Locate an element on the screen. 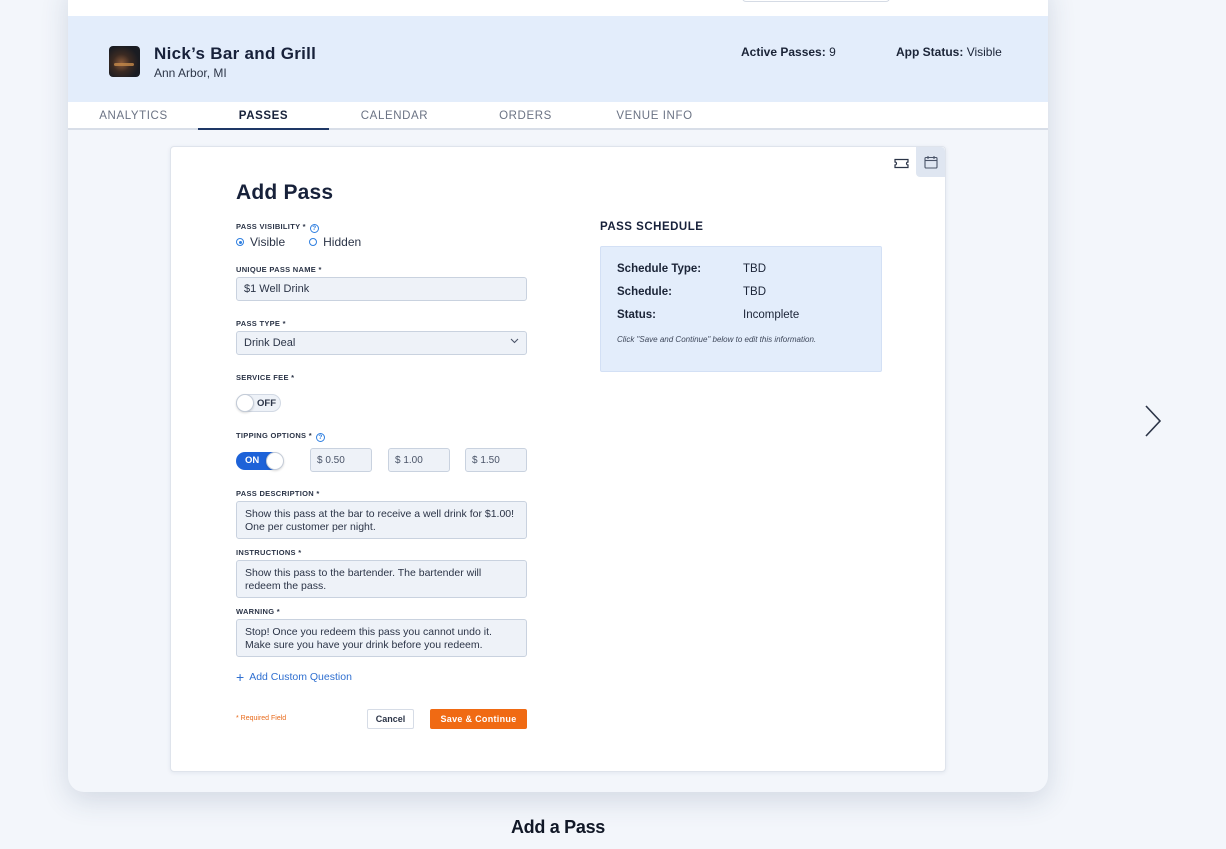 This screenshot has width=1226, height=849. add-custom-question-link: + Add Custom Question is located at coordinates (294, 677).